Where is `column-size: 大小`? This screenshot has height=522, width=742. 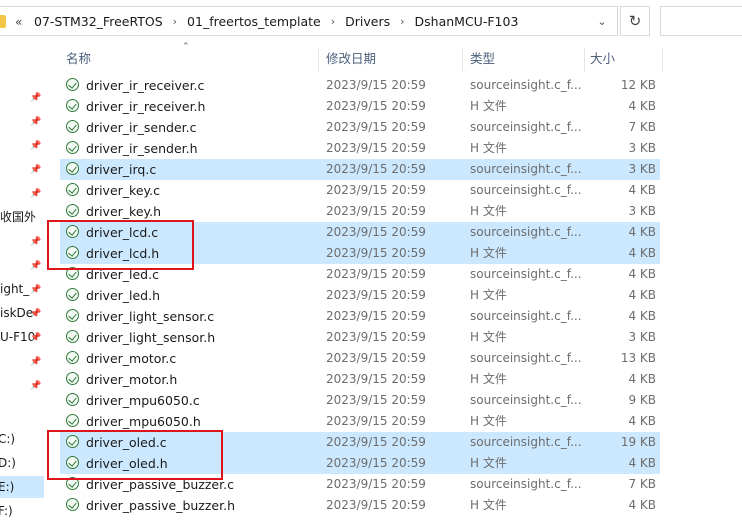
column-size: 大小 is located at coordinates (602, 59).